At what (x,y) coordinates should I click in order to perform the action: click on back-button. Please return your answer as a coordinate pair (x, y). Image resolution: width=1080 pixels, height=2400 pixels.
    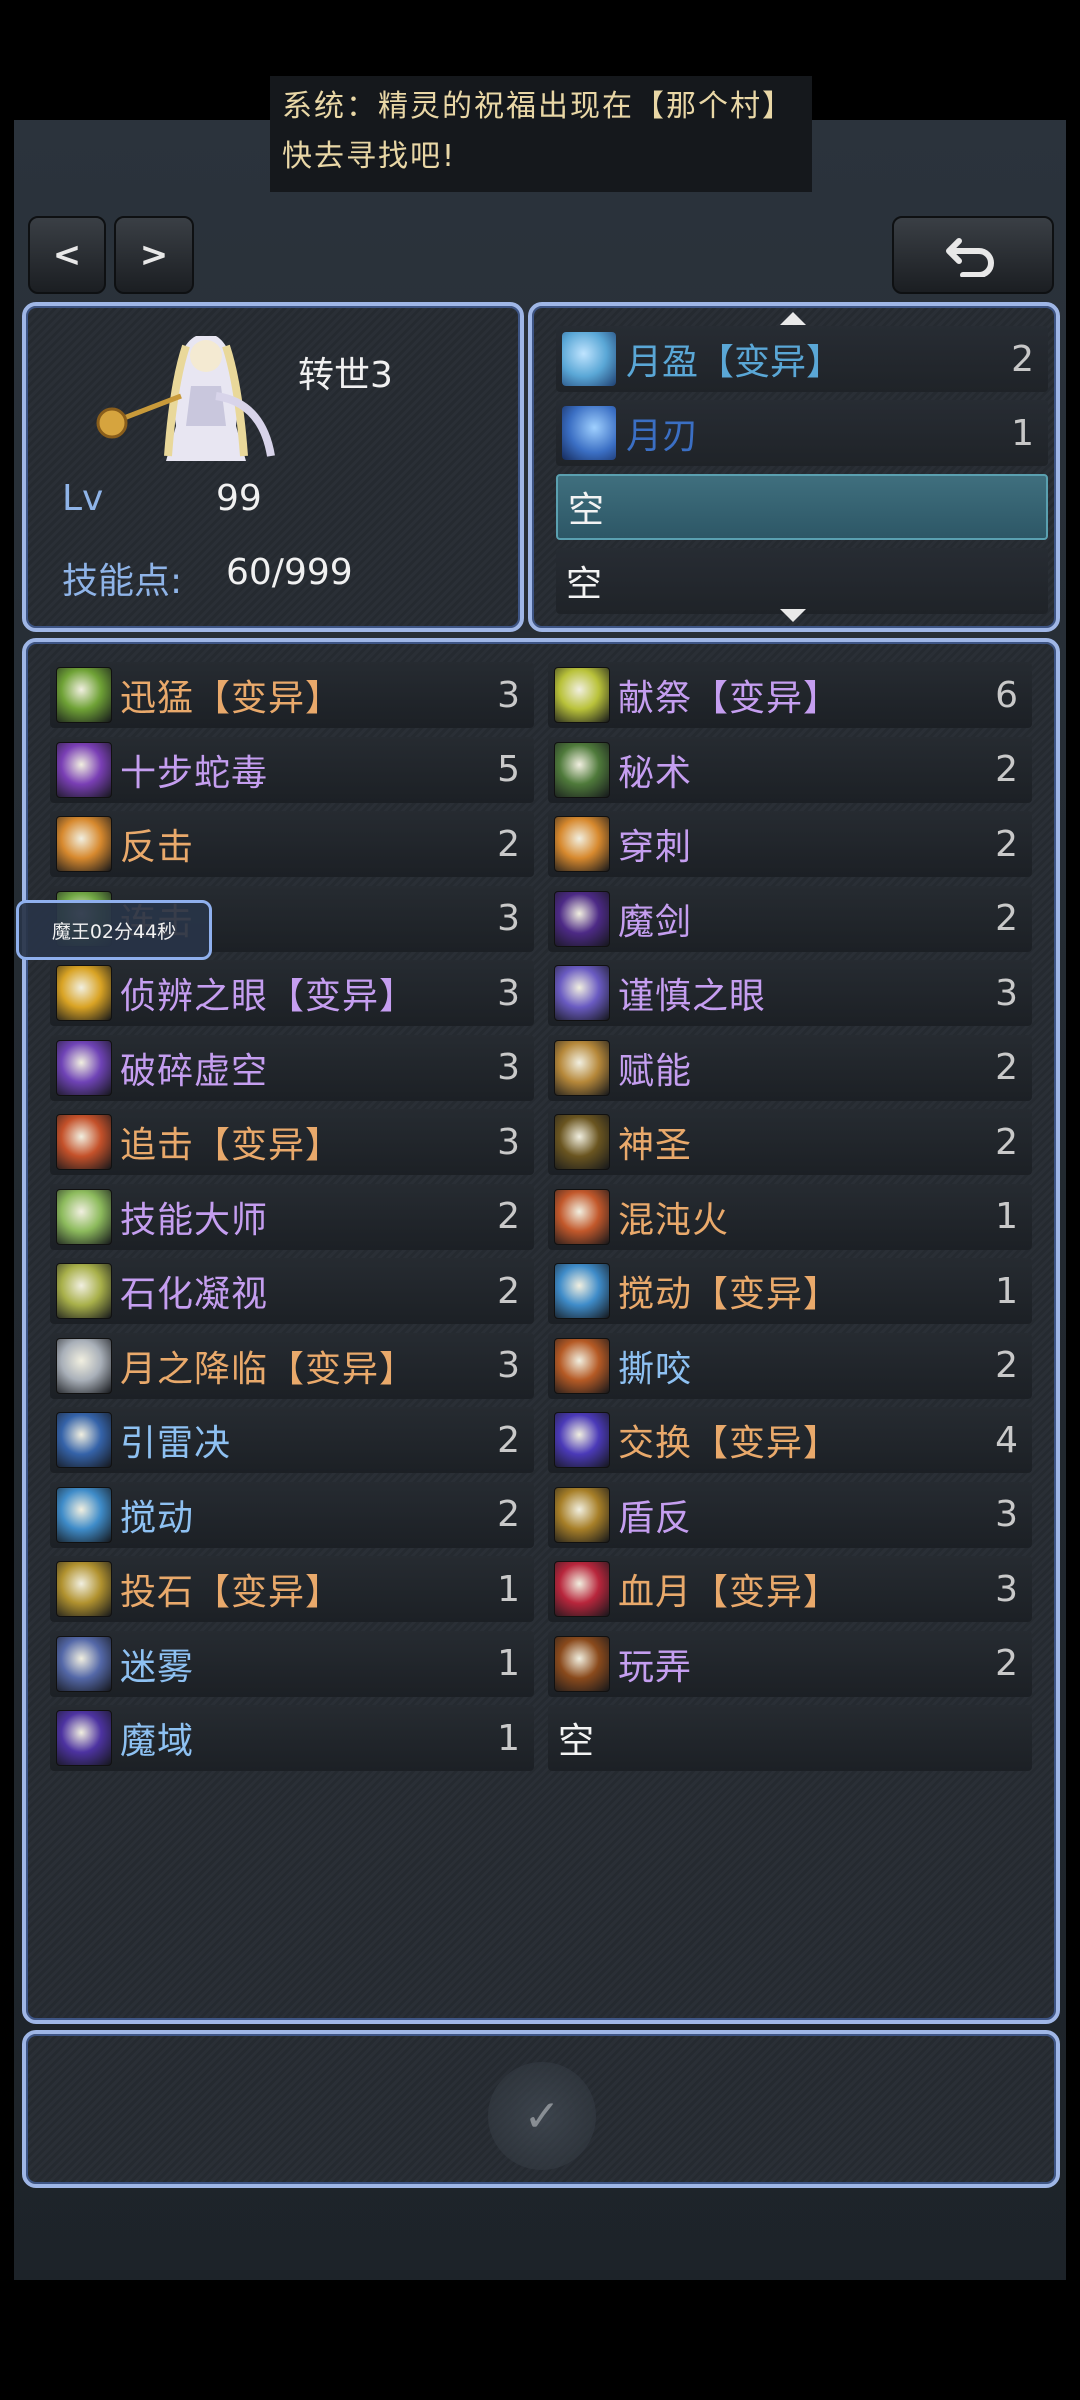
    Looking at the image, I should click on (973, 255).